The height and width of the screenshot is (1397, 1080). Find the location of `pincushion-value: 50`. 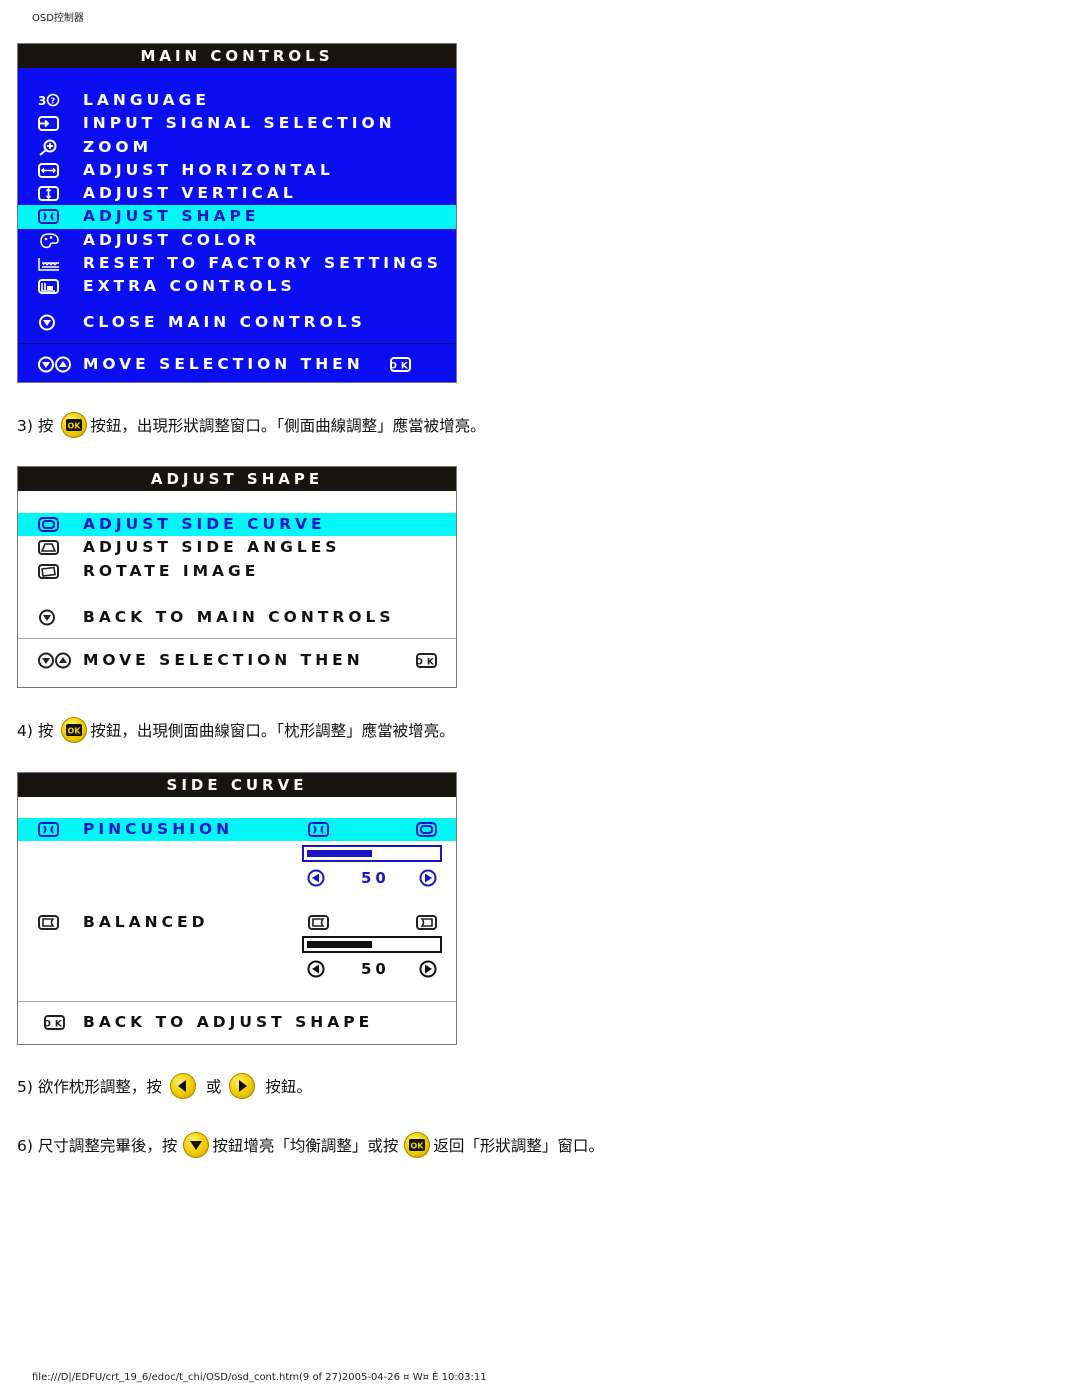

pincushion-value: 50 is located at coordinates (375, 878).